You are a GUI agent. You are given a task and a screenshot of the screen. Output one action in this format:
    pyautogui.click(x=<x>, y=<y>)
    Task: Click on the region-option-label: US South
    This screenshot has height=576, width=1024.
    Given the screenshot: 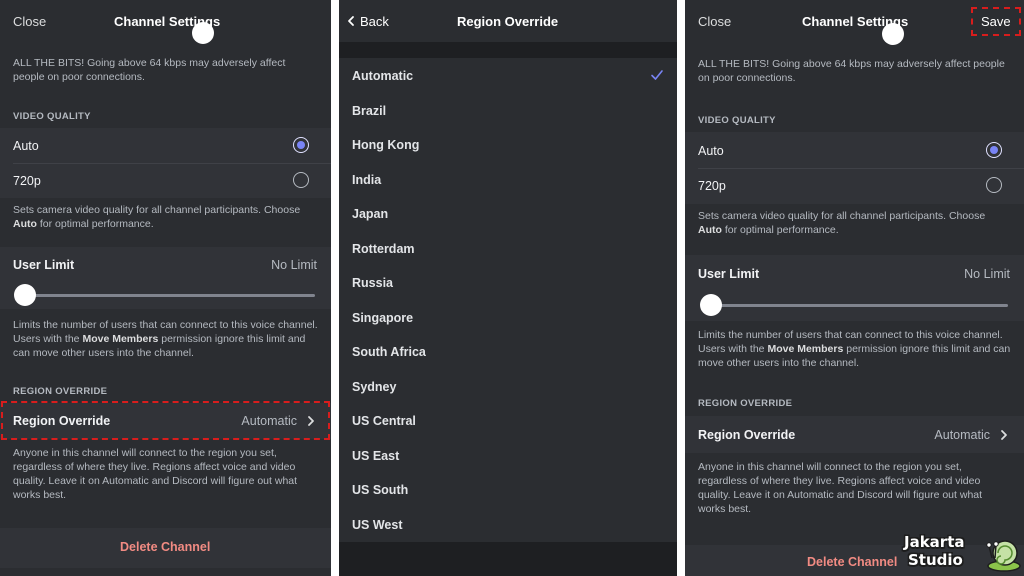 What is the action you would take?
    pyautogui.click(x=380, y=490)
    